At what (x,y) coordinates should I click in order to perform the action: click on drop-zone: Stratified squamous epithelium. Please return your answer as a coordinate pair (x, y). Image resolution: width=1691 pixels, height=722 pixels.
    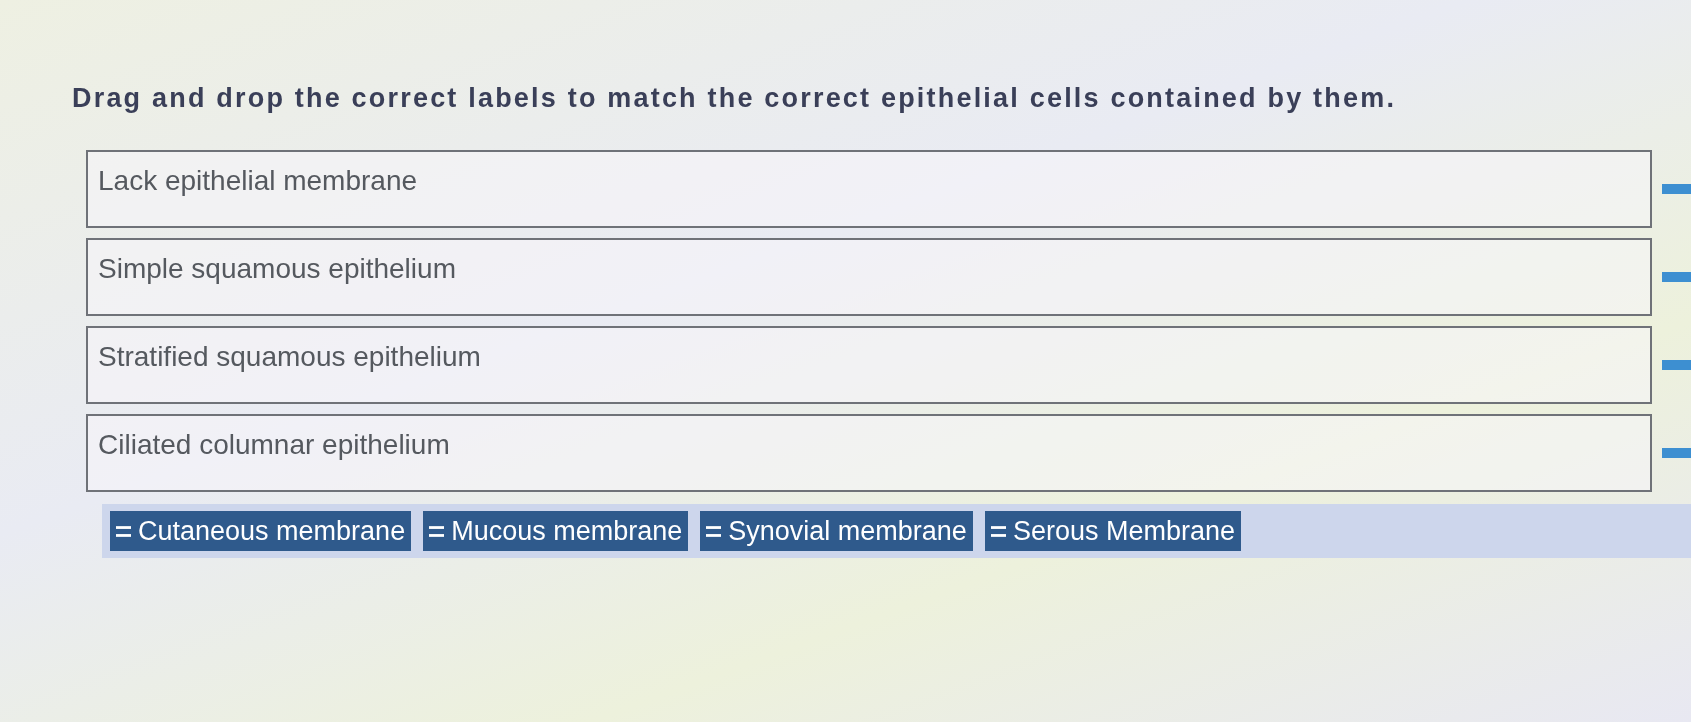
    Looking at the image, I should click on (869, 365).